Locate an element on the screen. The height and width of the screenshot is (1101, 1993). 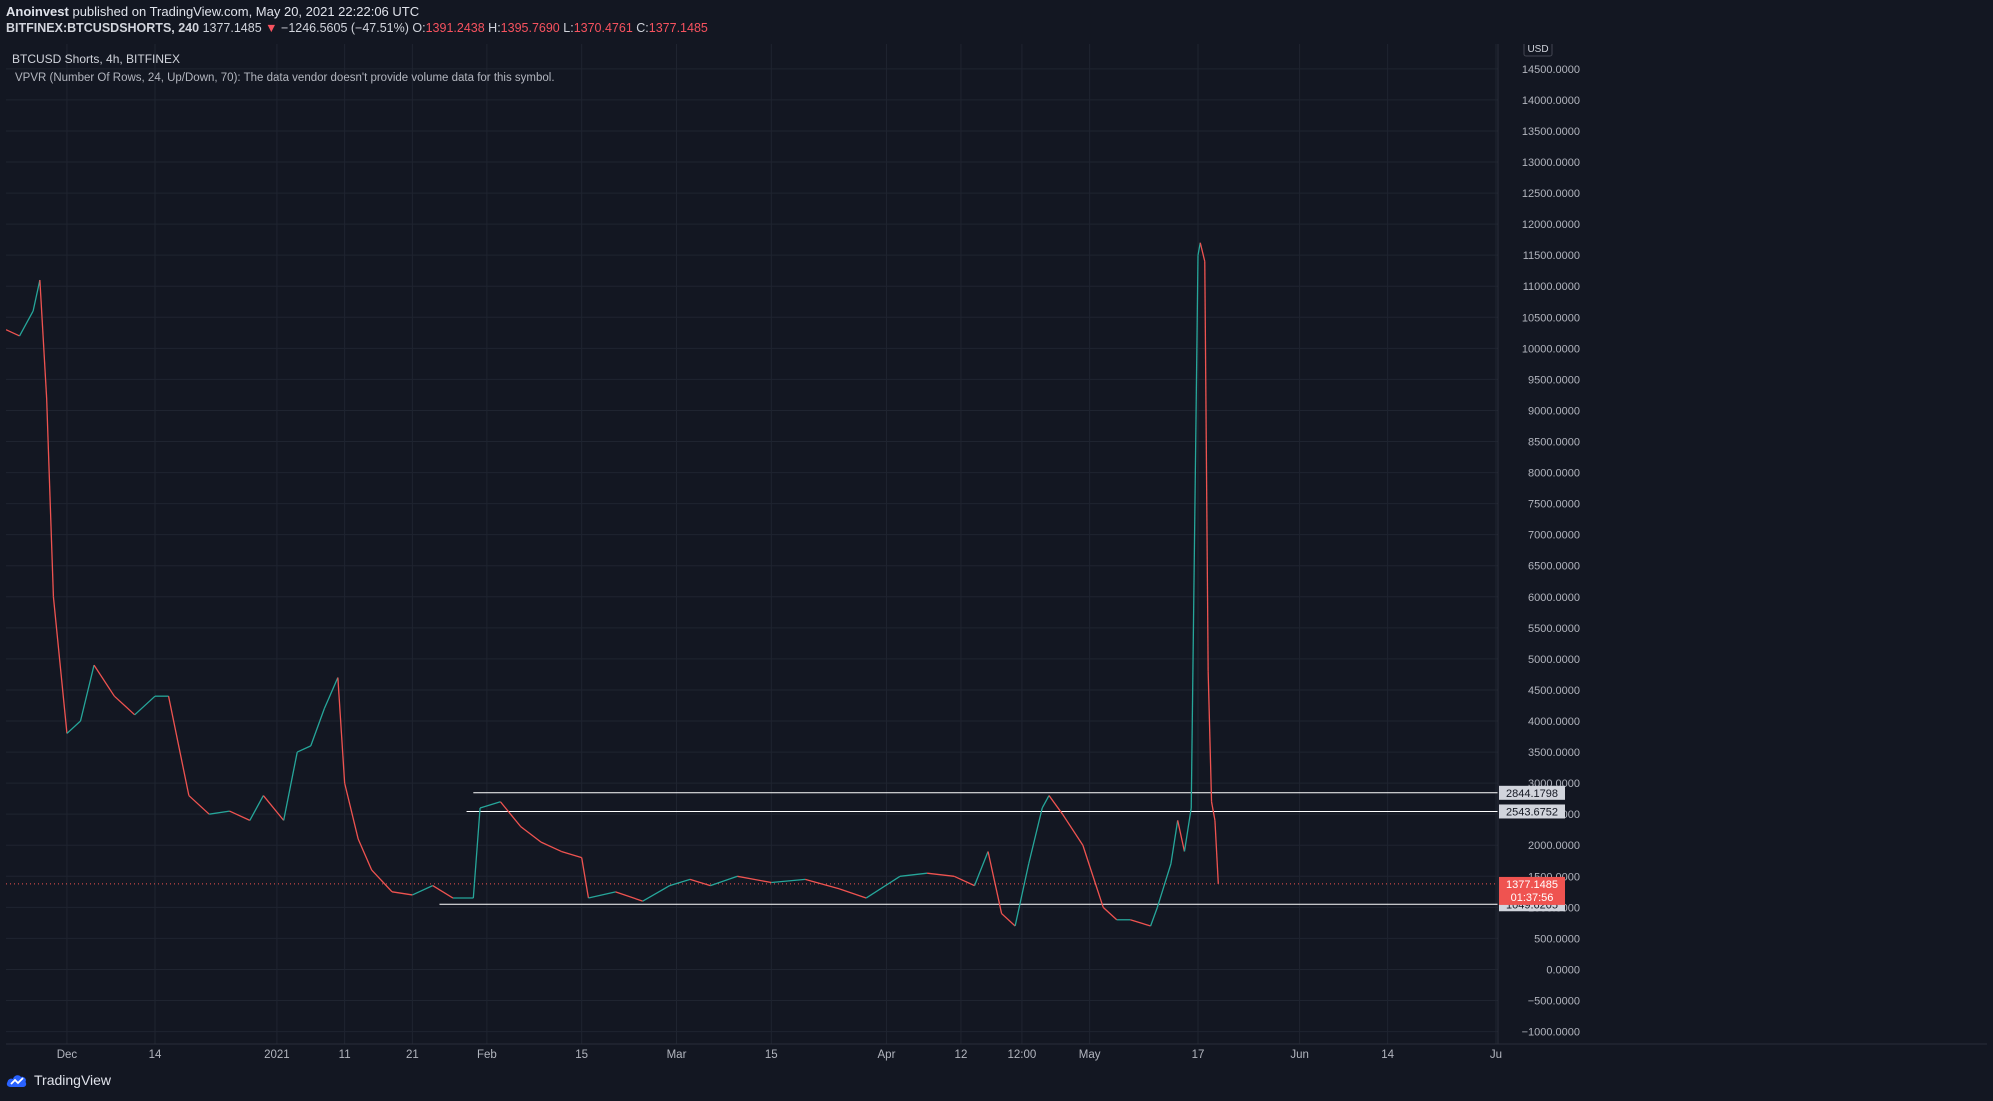
high-label: H: is located at coordinates (494, 28).